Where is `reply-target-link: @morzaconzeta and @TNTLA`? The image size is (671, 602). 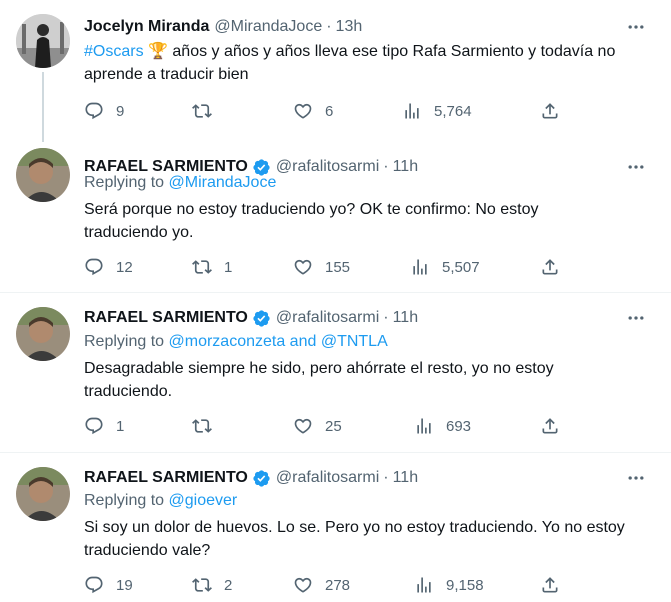 reply-target-link: @morzaconzeta and @TNTLA is located at coordinates (278, 341).